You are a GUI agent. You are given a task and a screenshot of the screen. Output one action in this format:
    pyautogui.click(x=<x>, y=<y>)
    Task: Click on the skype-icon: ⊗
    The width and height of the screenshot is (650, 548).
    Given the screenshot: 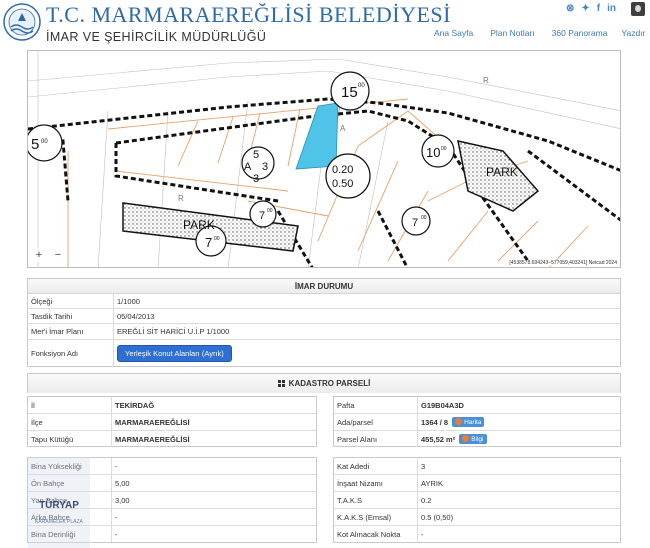 What is the action you would take?
    pyautogui.click(x=570, y=8)
    